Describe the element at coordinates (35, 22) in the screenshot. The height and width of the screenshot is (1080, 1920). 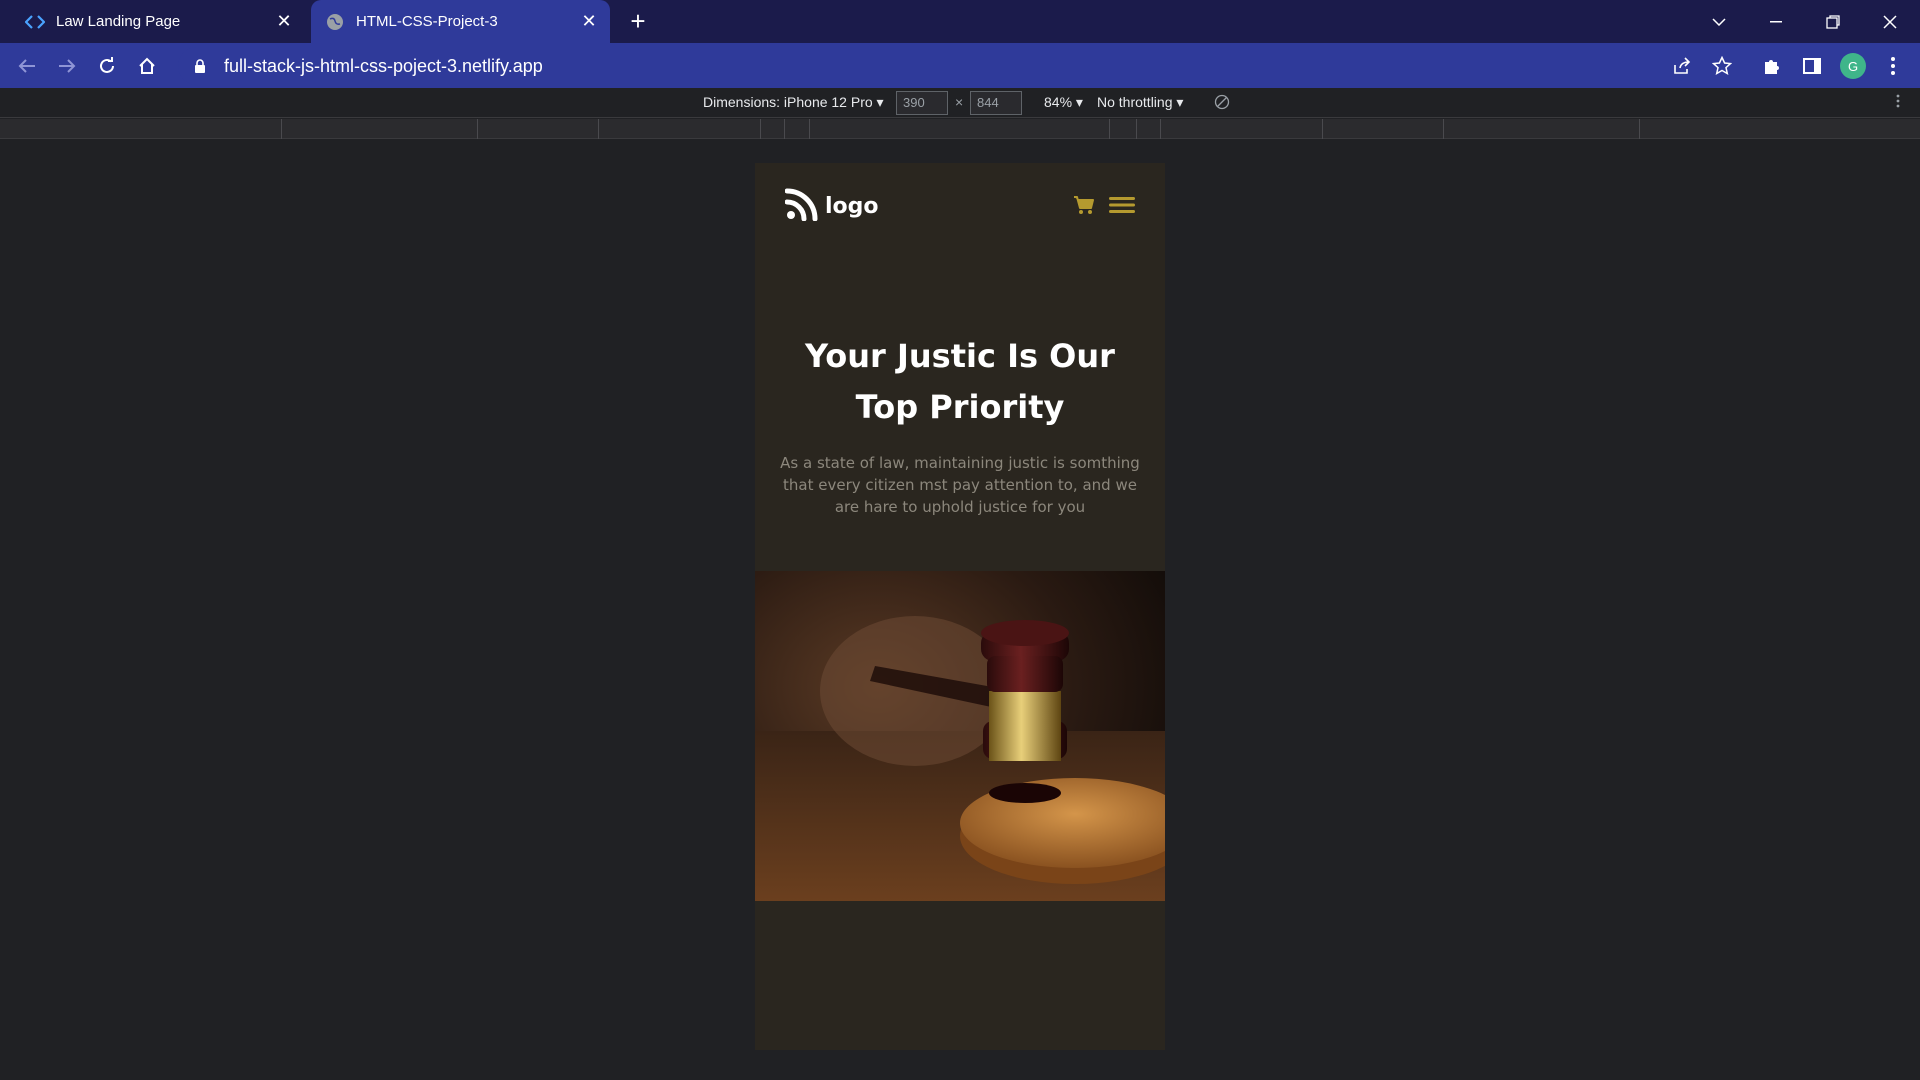
I see `code-icon` at that location.